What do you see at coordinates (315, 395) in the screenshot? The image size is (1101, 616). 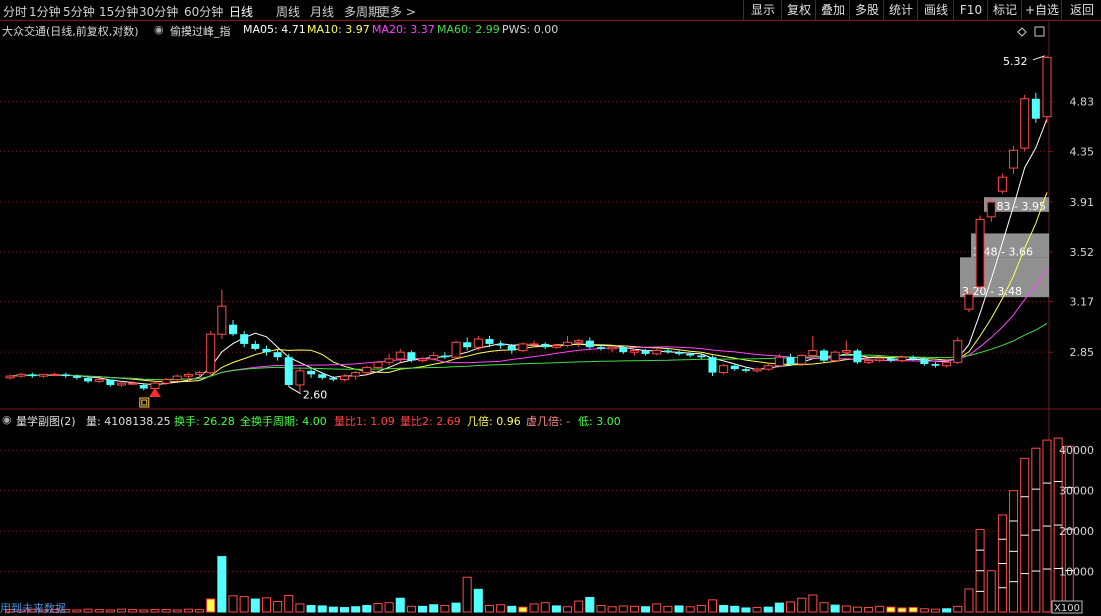 I see `low-price-label: 2.60` at bounding box center [315, 395].